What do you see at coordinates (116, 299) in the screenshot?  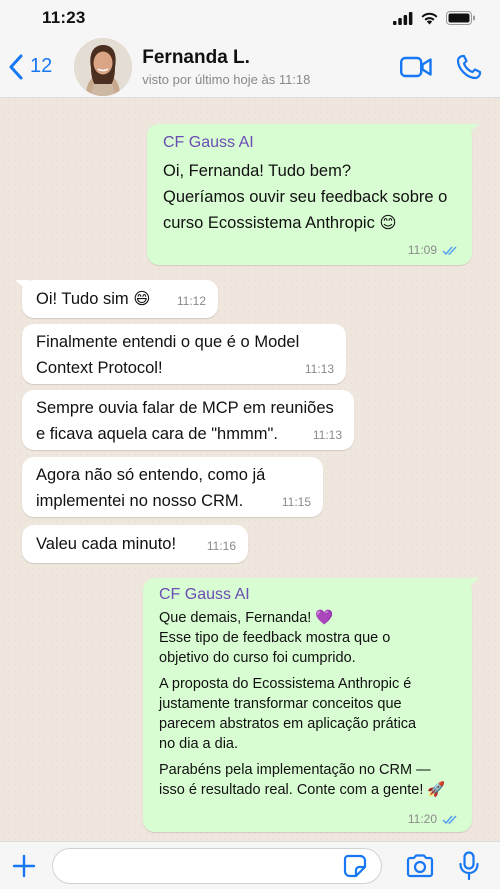 I see `message-incoming: Oi! Tudo sim 😄 11:12` at bounding box center [116, 299].